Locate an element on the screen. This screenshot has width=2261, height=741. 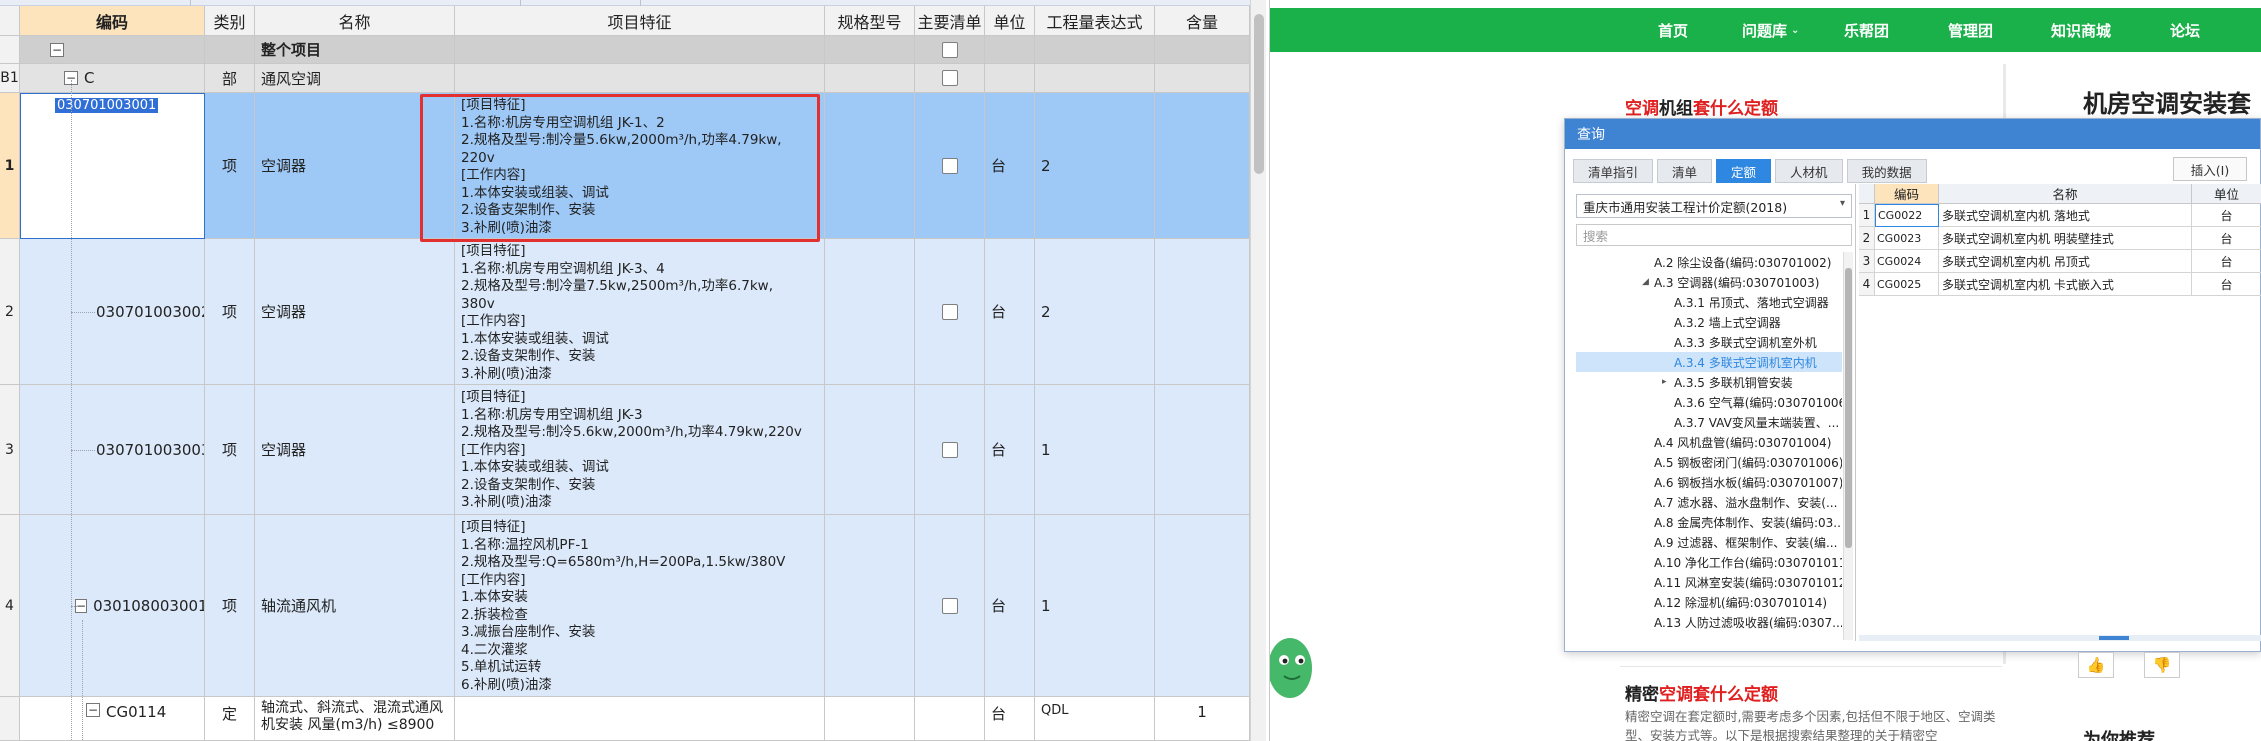
quantity-cell: QDL is located at coordinates (1095, 719).